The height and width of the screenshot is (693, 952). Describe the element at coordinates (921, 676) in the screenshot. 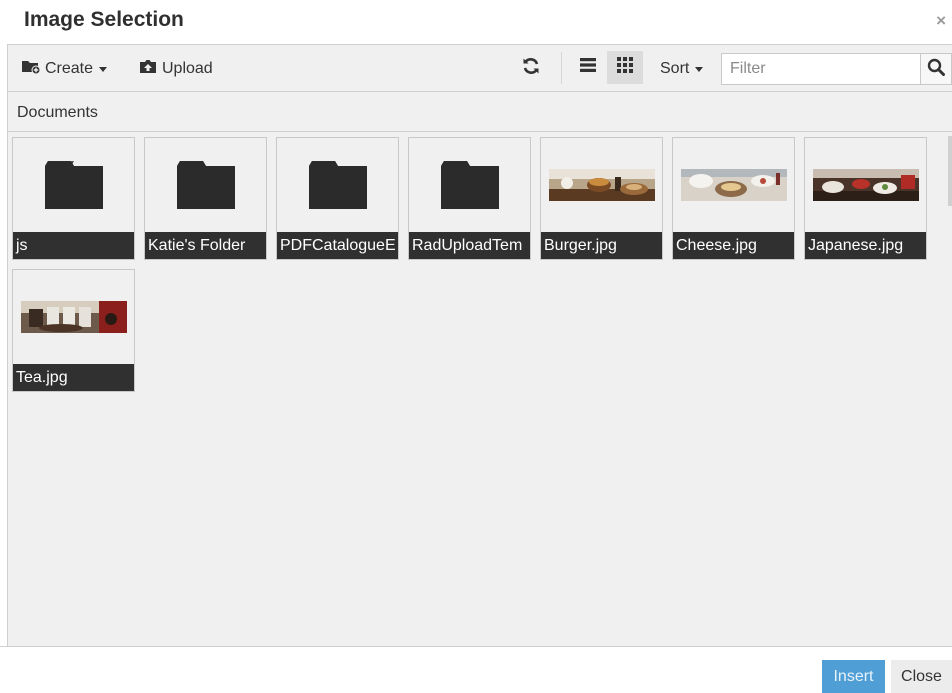

I see `close-button: Close` at that location.